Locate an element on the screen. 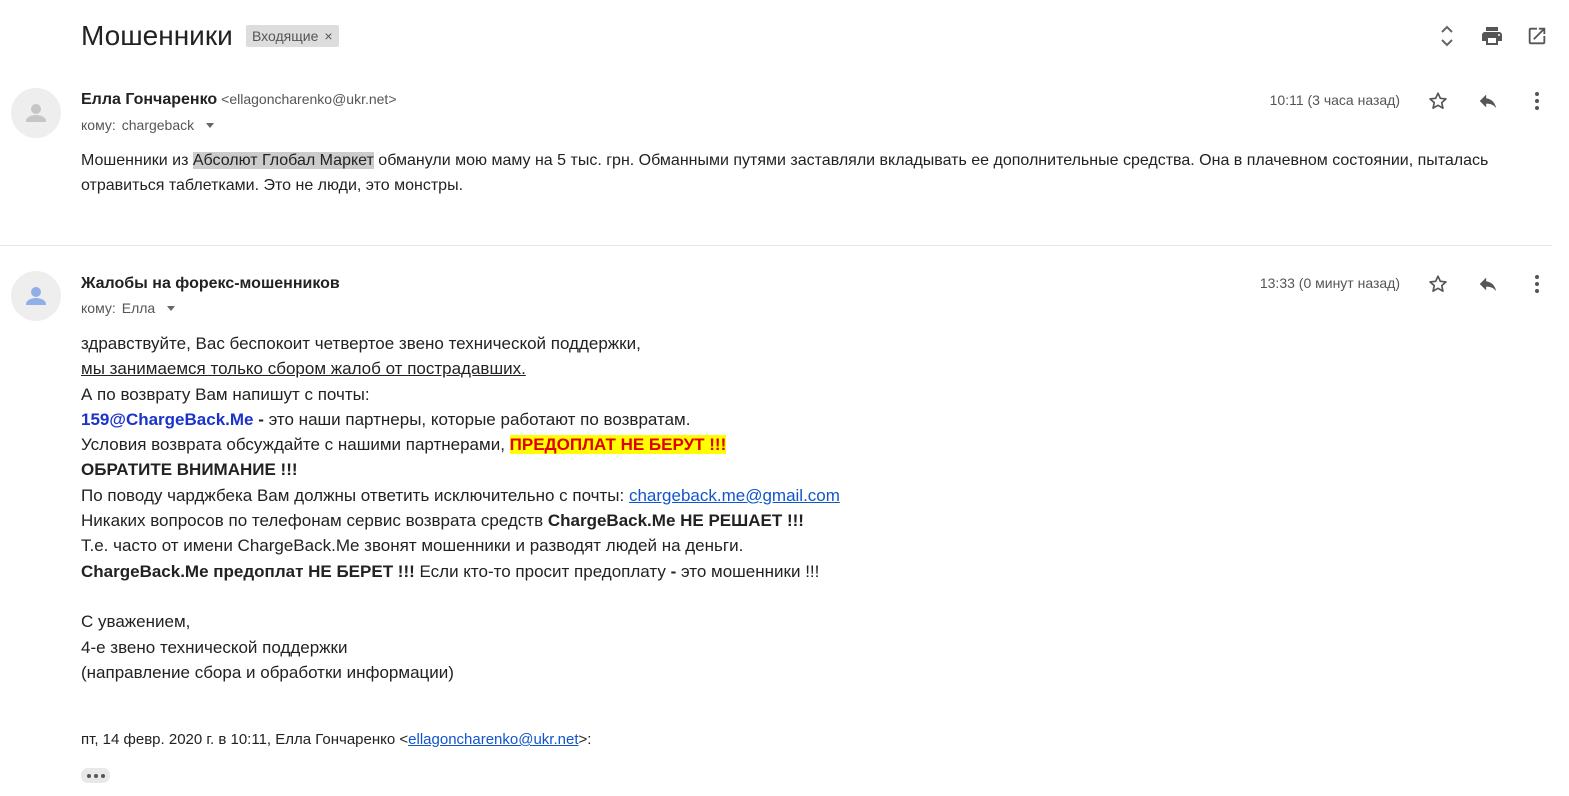 The width and height of the screenshot is (1569, 796). sender-name: Елла Гончаренко is located at coordinates (149, 99).